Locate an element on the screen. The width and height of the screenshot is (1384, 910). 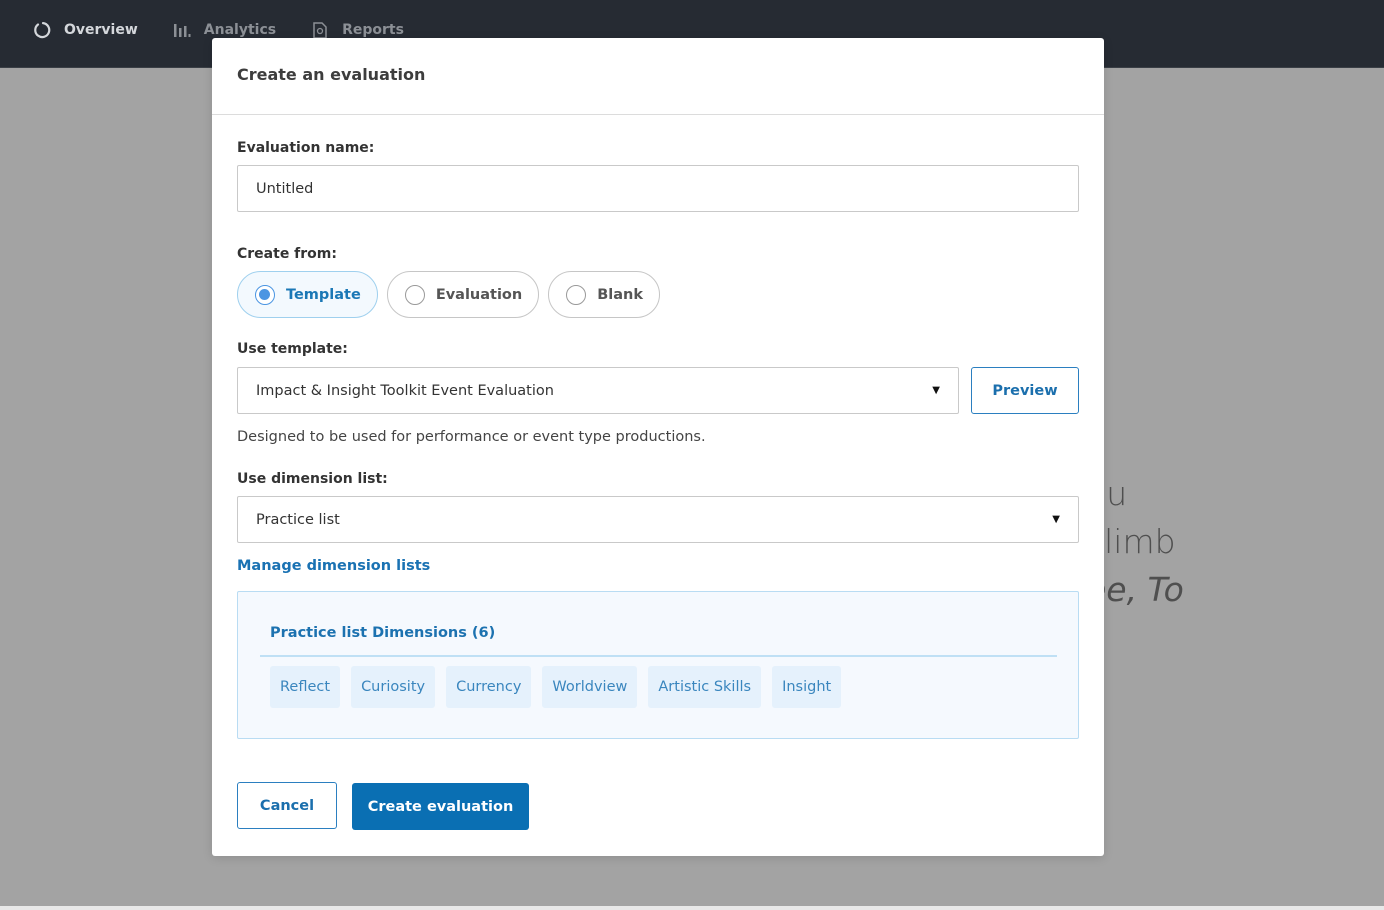
nav-item-label: Reports is located at coordinates (373, 30).